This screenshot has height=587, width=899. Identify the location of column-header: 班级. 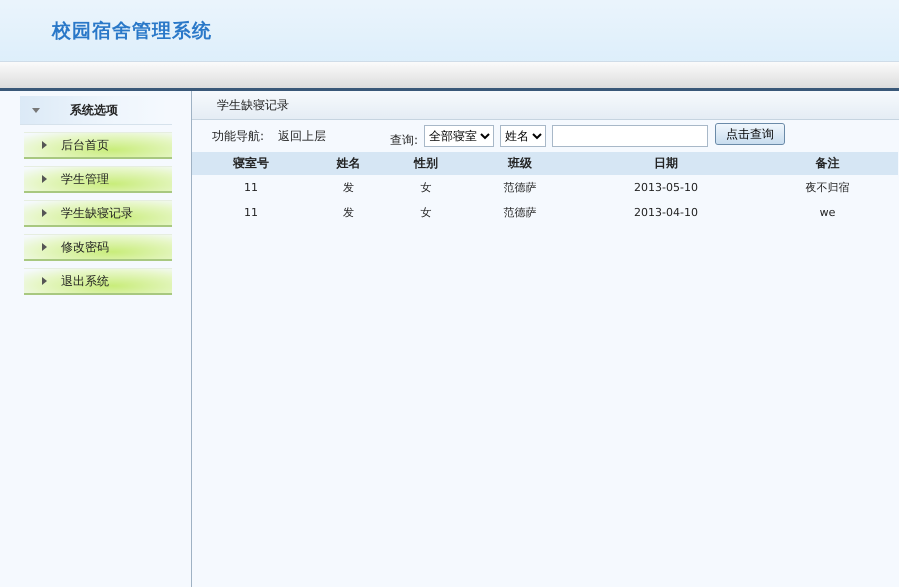
(520, 163).